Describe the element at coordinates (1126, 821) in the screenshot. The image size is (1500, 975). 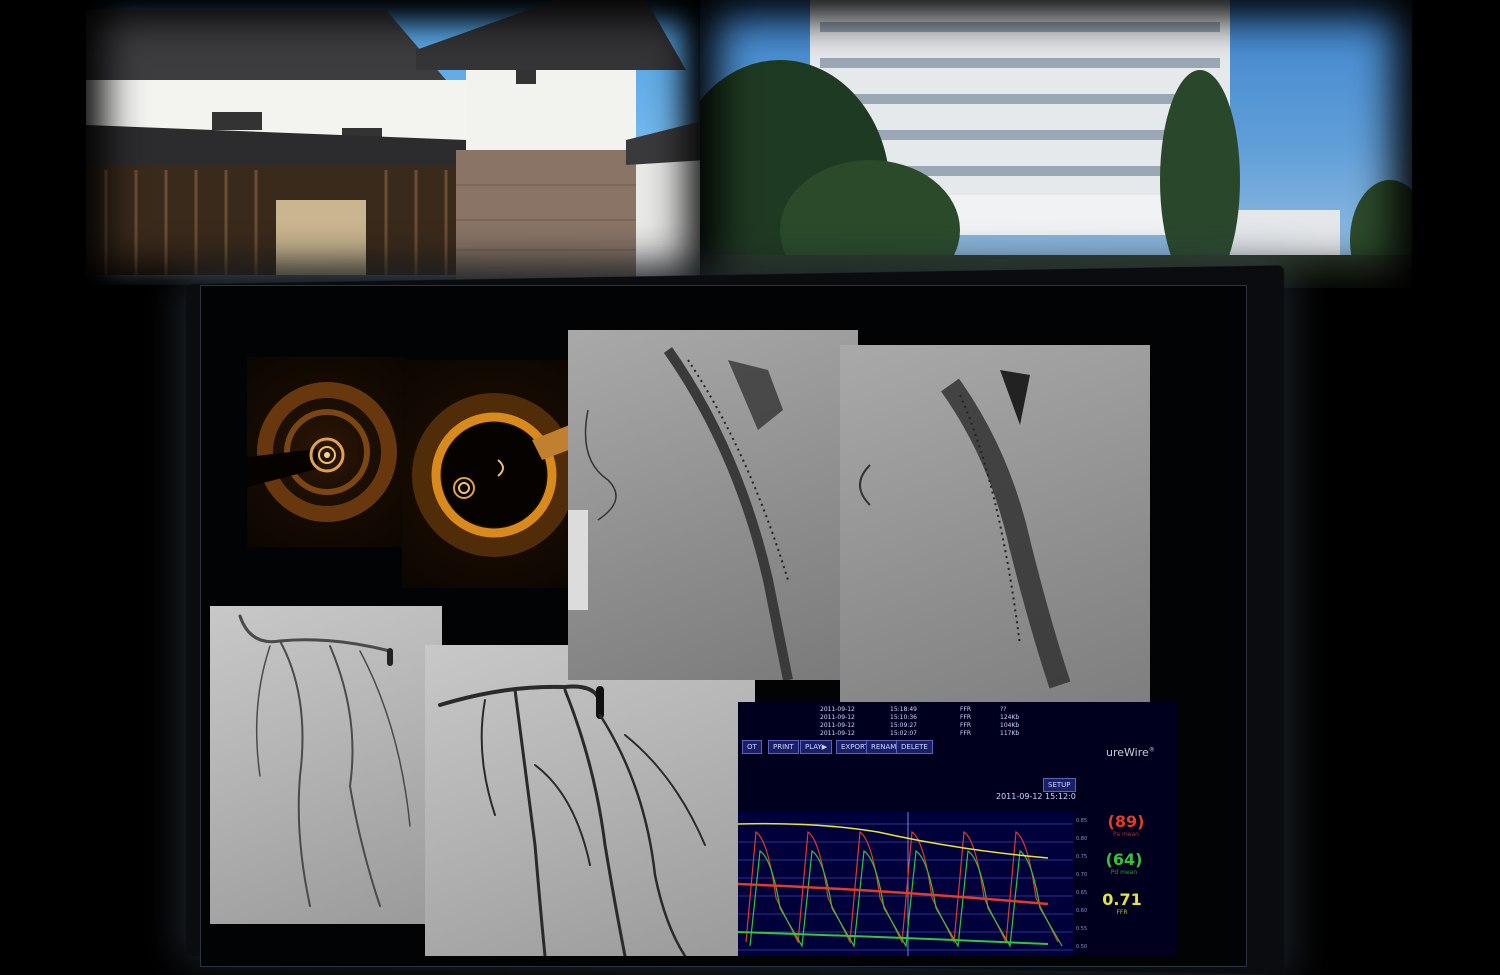
I see `pa-mean-value: (89)` at that location.